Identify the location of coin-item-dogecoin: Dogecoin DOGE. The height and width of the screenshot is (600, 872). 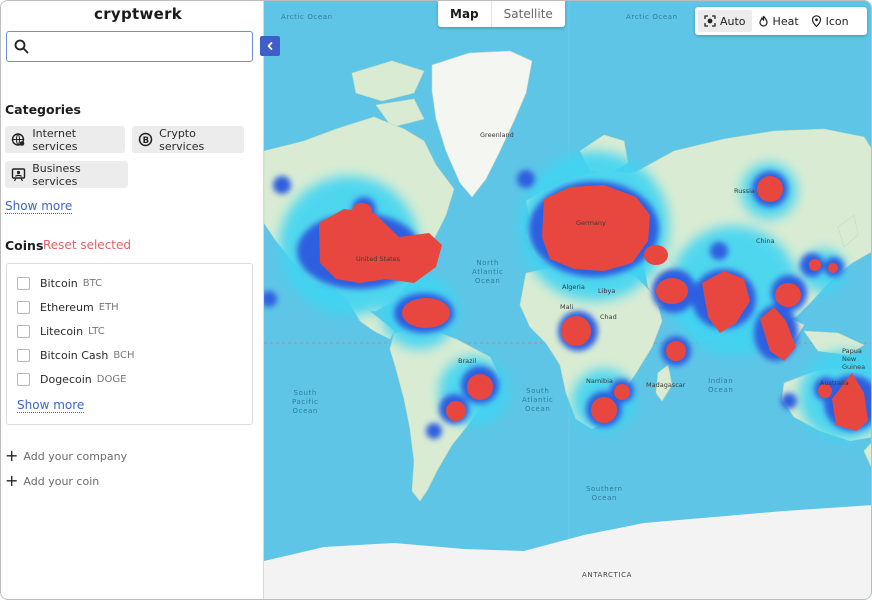
(71, 379).